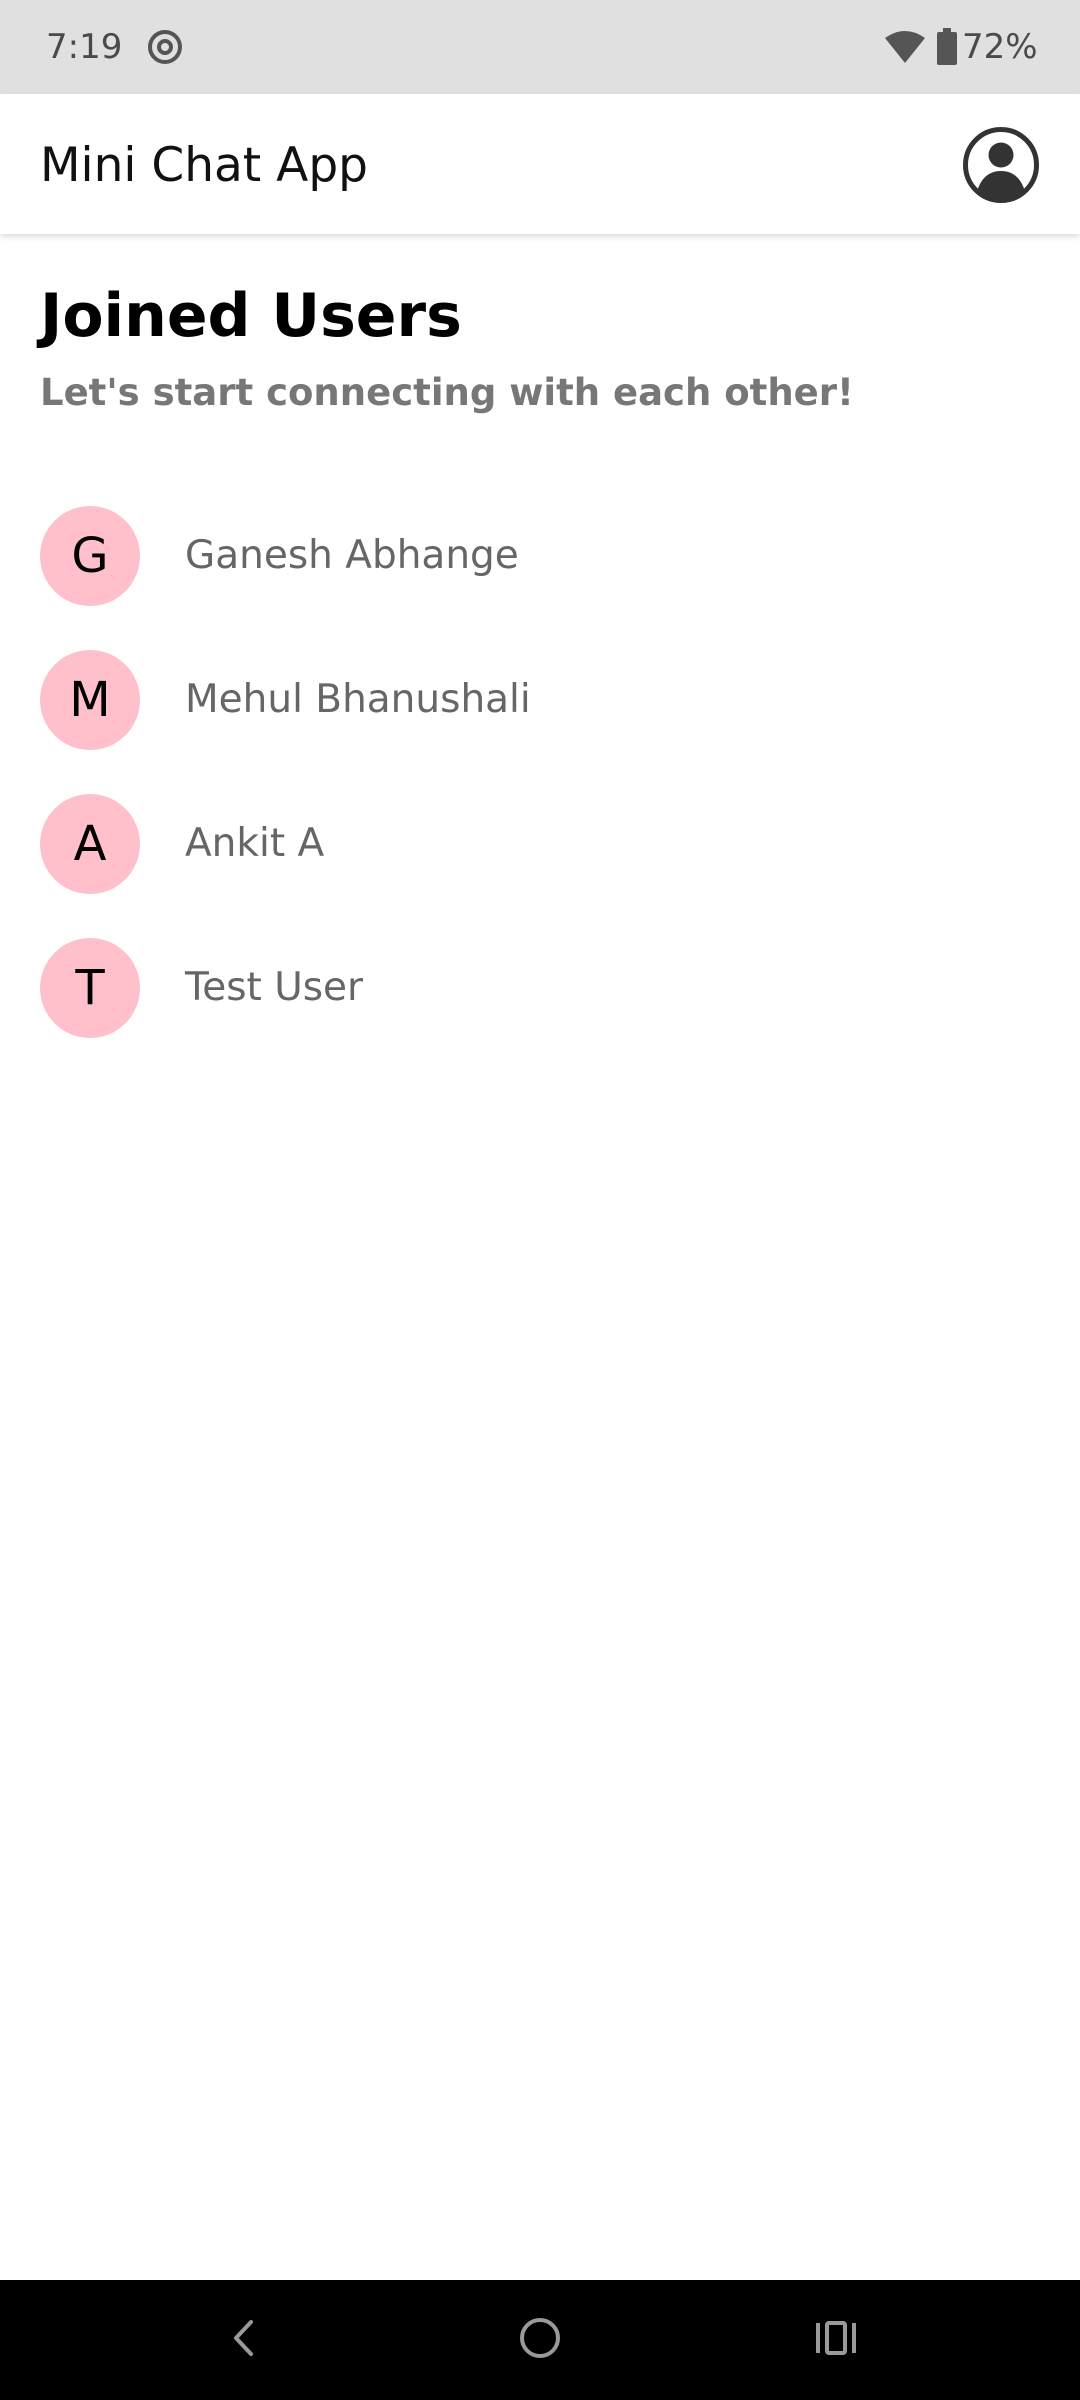 This screenshot has width=1080, height=2400. Describe the element at coordinates (447, 392) in the screenshot. I see `page-subtitle: Let's start connecting with each other!` at that location.